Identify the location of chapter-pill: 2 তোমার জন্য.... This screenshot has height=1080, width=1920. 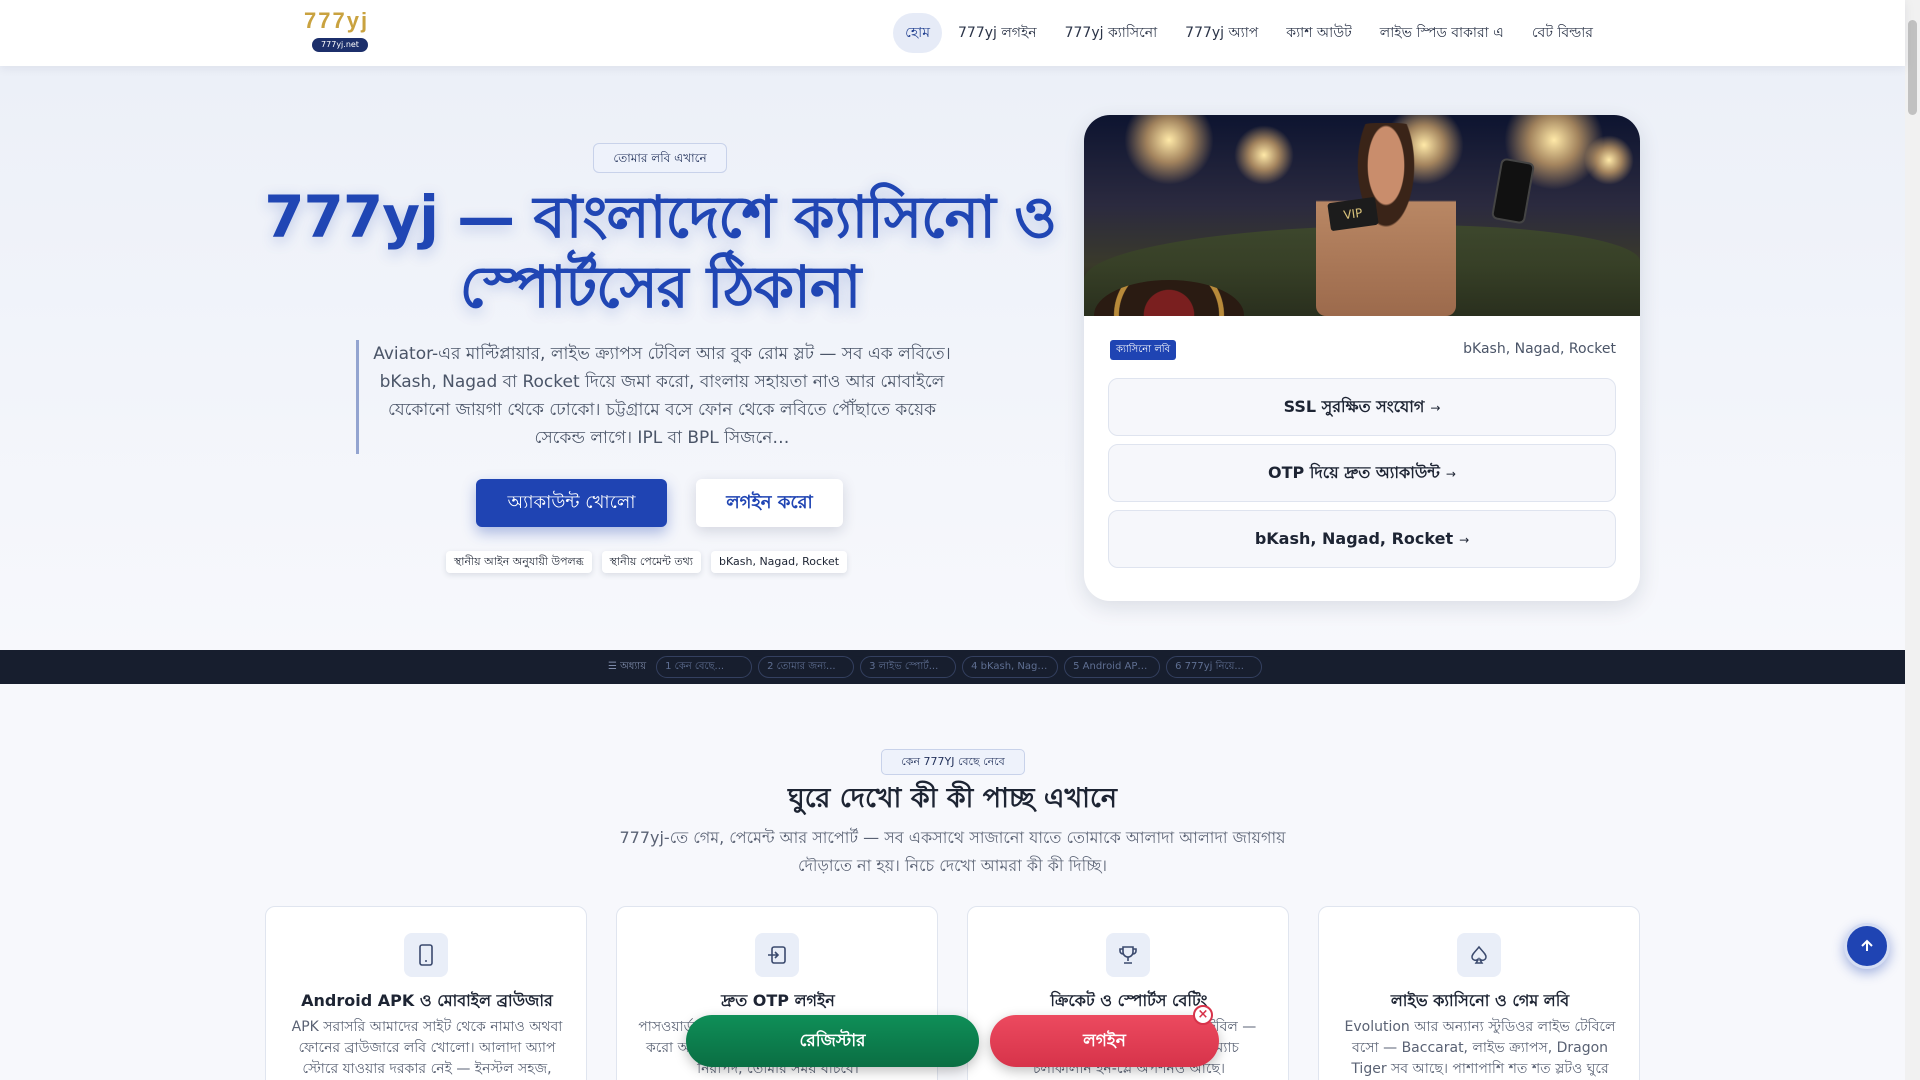
(806, 667).